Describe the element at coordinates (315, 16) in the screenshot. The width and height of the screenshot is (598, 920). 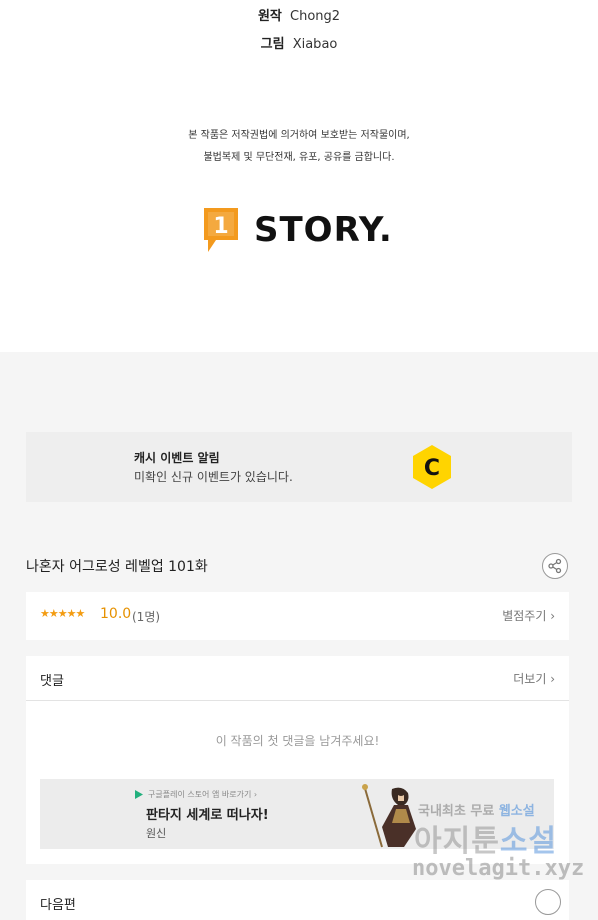
I see `original-author-name: Chong2` at that location.